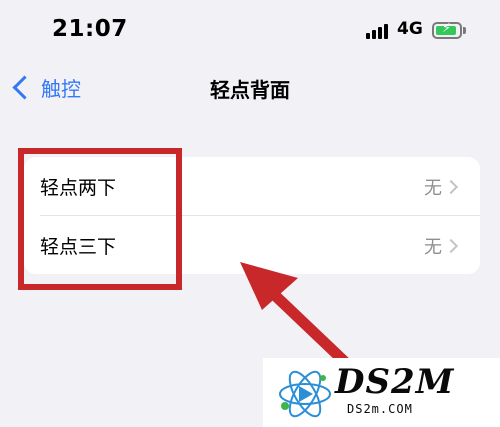 The width and height of the screenshot is (500, 427). What do you see at coordinates (380, 409) in the screenshot?
I see `watermark-site: DS2m.COM` at bounding box center [380, 409].